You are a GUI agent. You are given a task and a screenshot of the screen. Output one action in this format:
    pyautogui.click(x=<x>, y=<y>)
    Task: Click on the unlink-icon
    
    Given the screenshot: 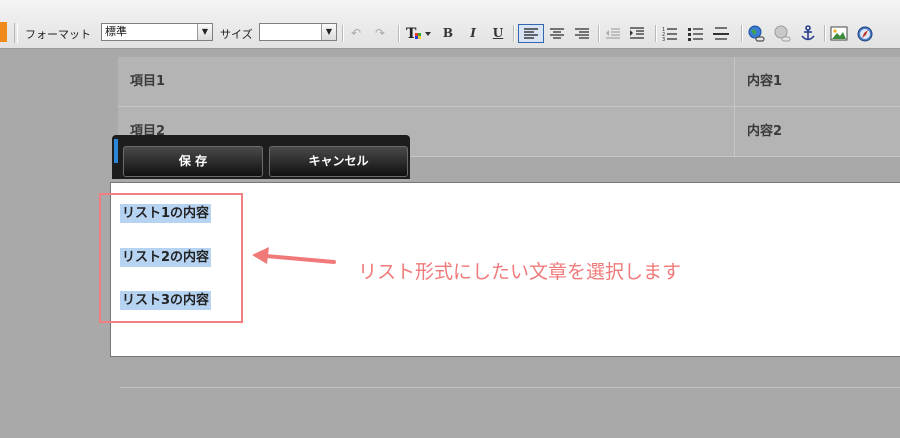 What is the action you would take?
    pyautogui.click(x=782, y=33)
    